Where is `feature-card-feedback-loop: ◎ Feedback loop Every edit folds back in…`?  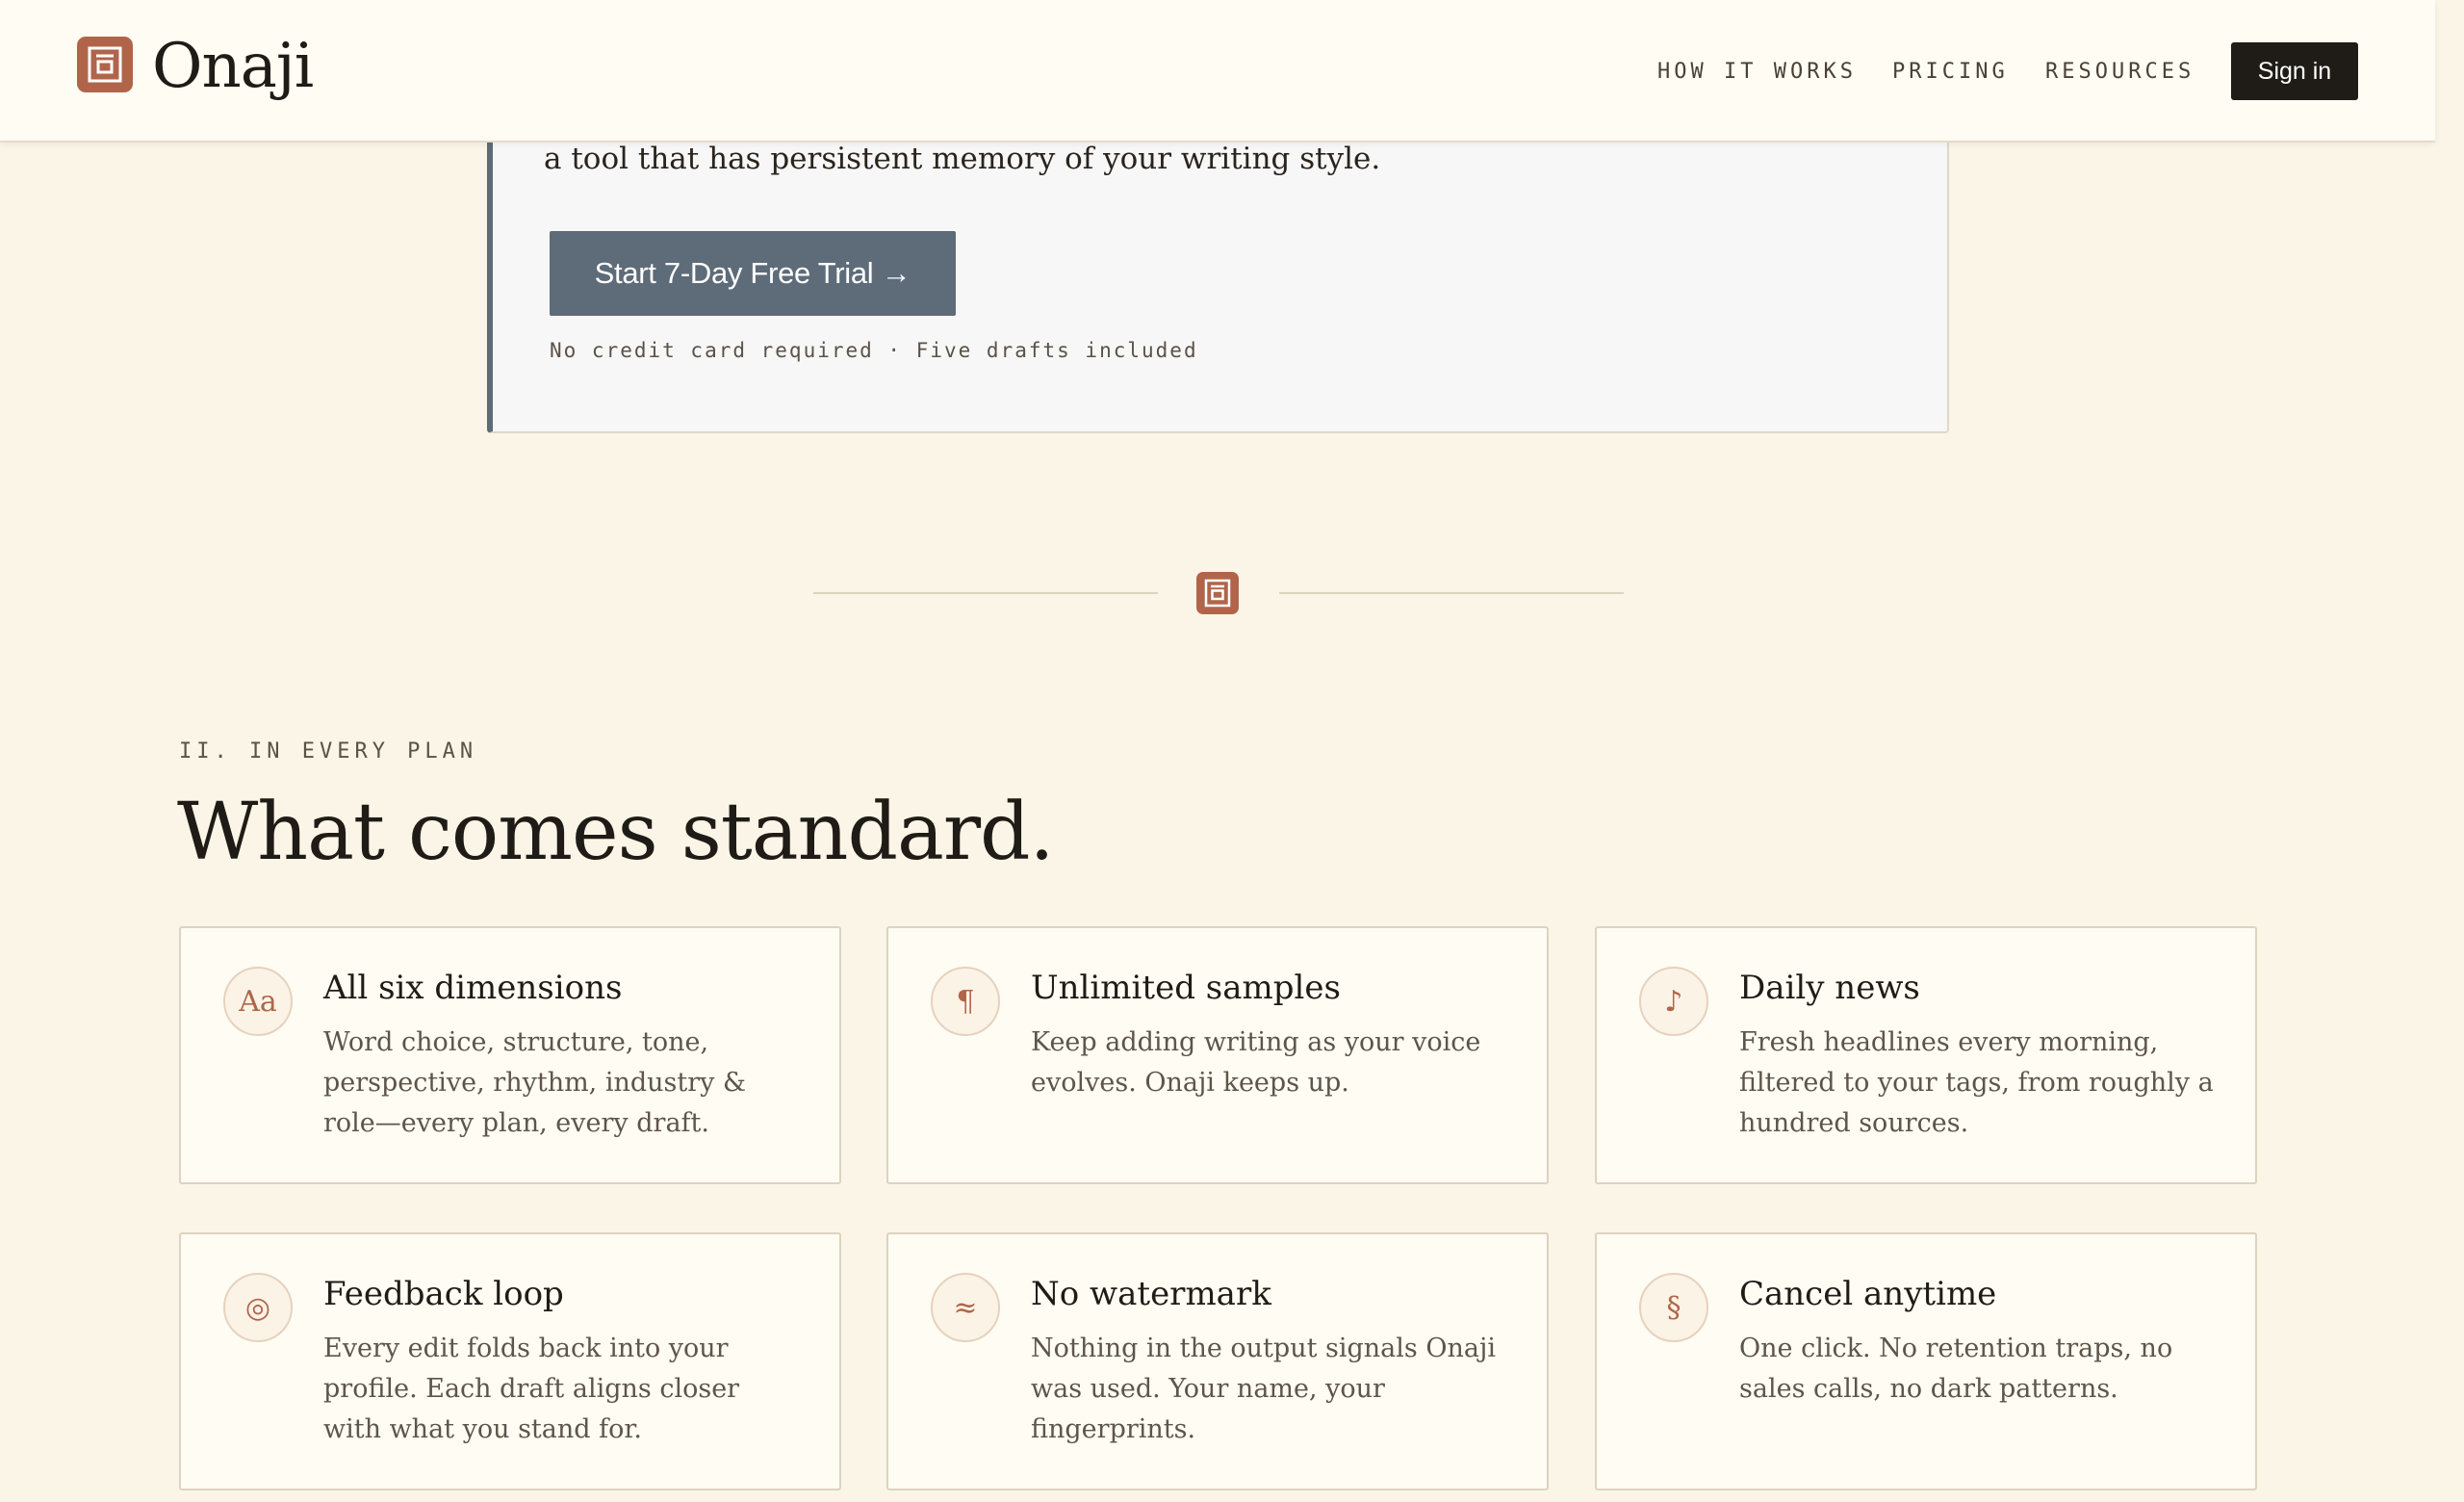 feature-card-feedback-loop: ◎ Feedback loop Every edit folds back in… is located at coordinates (510, 1361).